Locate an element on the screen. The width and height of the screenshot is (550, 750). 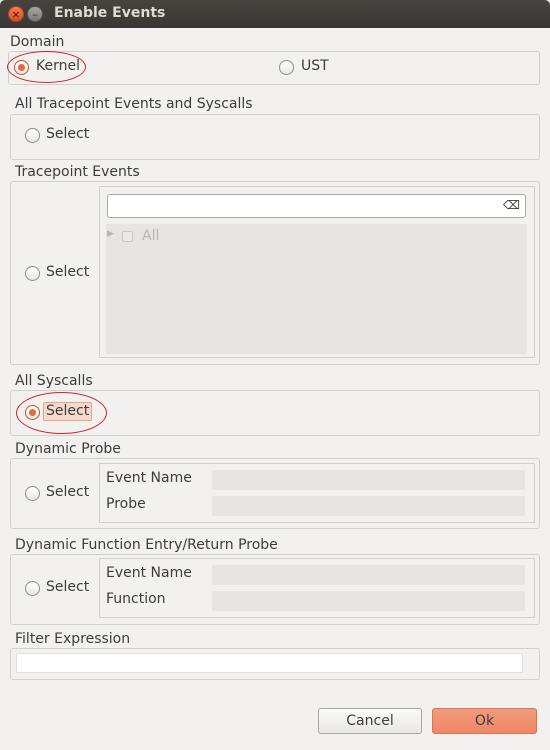
function-event-name-field is located at coordinates (368, 575).